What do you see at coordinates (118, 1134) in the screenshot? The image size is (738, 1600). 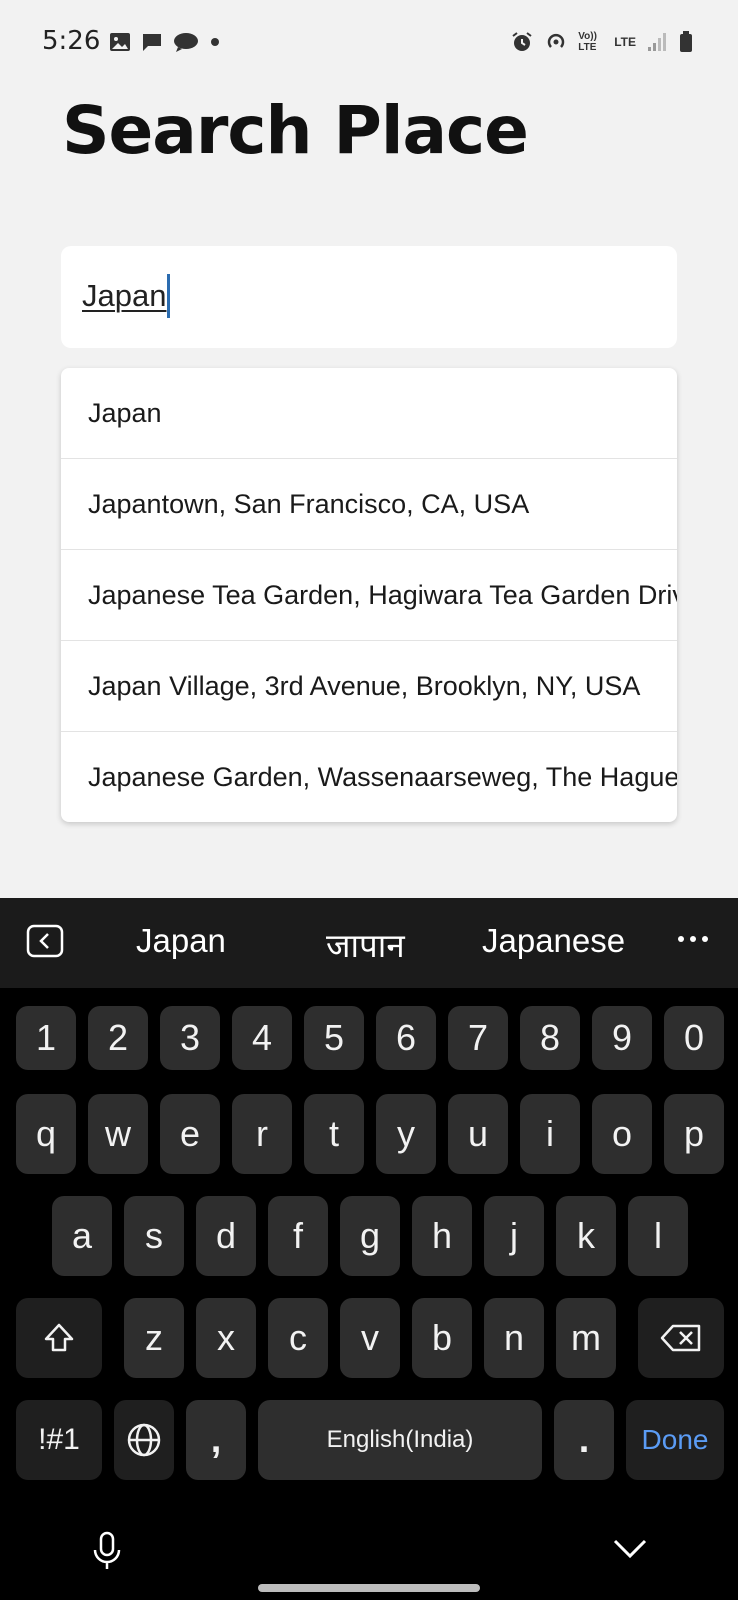 I see `key-w: w` at bounding box center [118, 1134].